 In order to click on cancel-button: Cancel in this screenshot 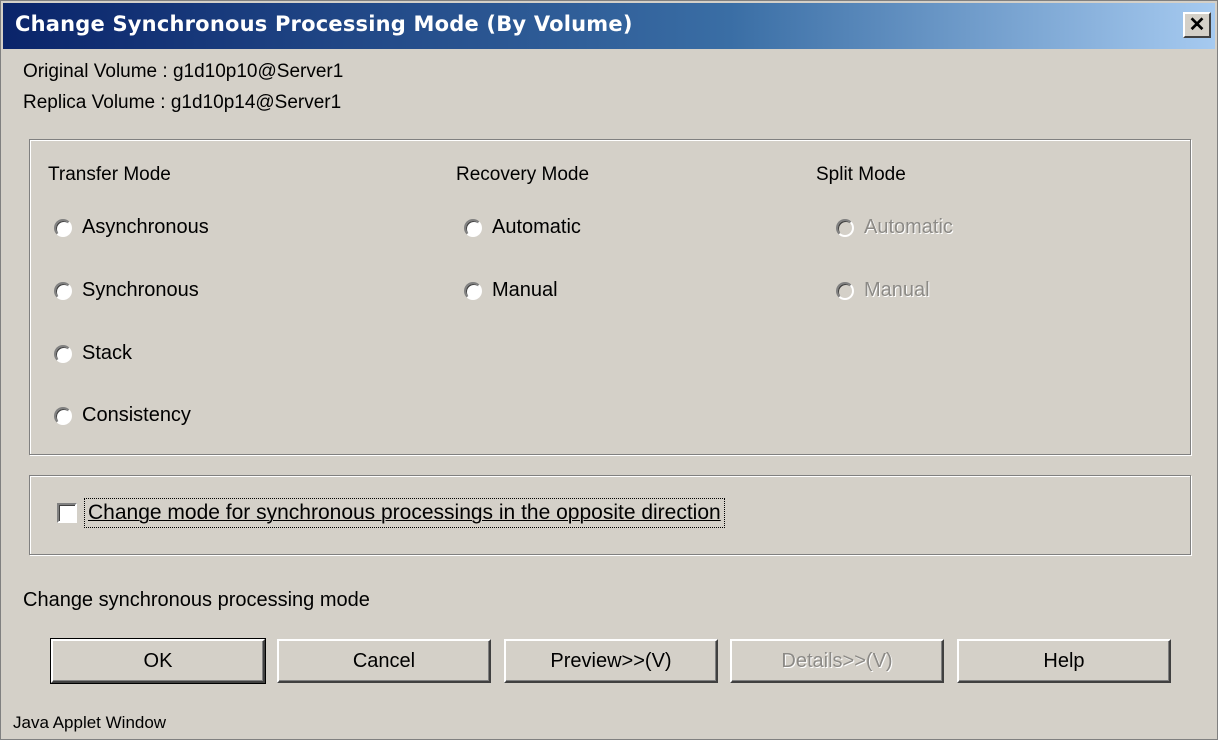, I will do `click(384, 661)`.